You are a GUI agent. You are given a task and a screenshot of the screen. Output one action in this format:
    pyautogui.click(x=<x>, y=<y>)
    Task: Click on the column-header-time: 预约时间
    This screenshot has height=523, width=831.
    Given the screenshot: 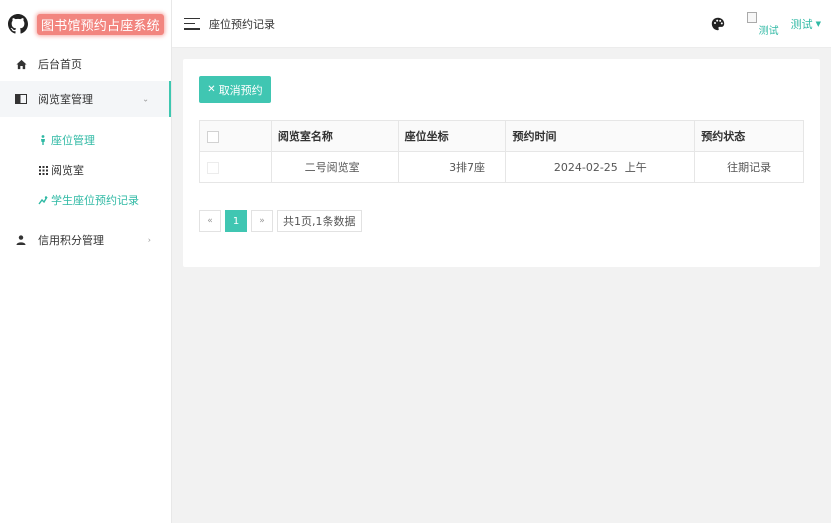 What is the action you would take?
    pyautogui.click(x=600, y=136)
    